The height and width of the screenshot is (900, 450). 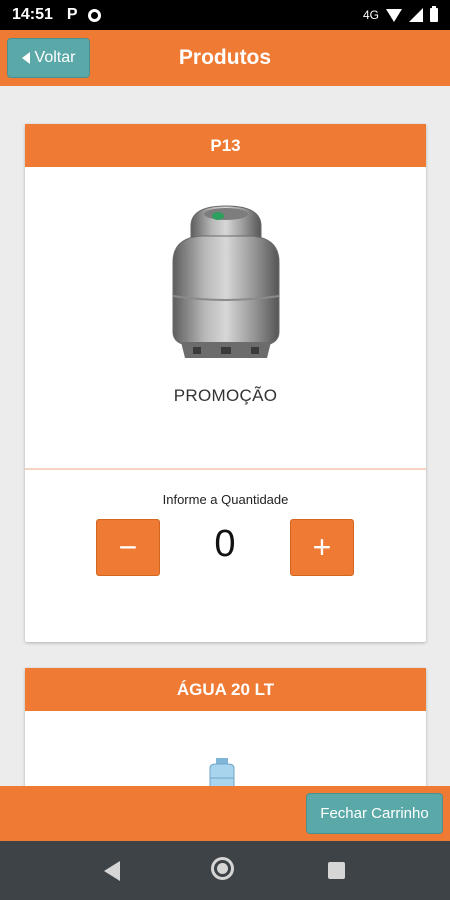 What do you see at coordinates (225, 58) in the screenshot?
I see `top-app-bar: Voltar Produtos` at bounding box center [225, 58].